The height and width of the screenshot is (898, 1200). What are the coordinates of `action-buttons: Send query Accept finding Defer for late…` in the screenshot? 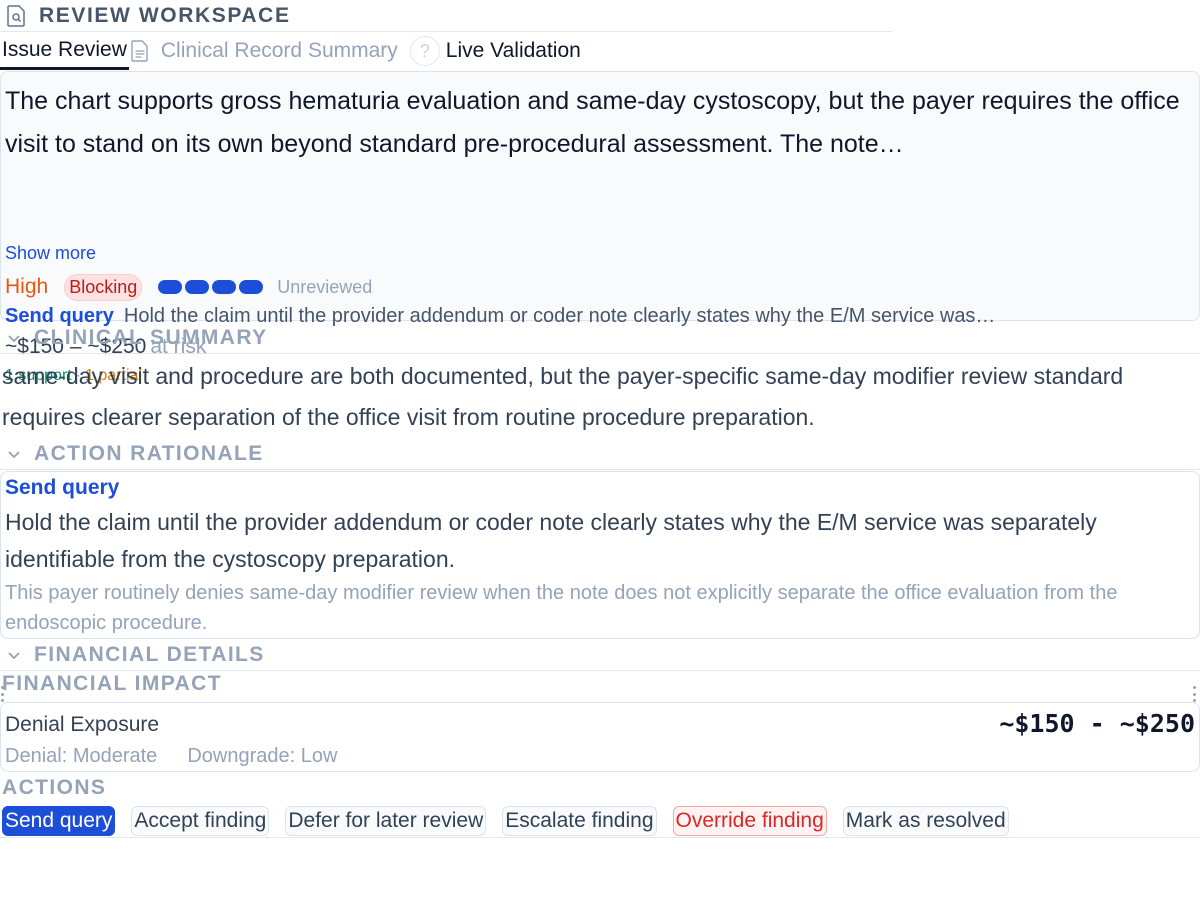 It's located at (600, 821).